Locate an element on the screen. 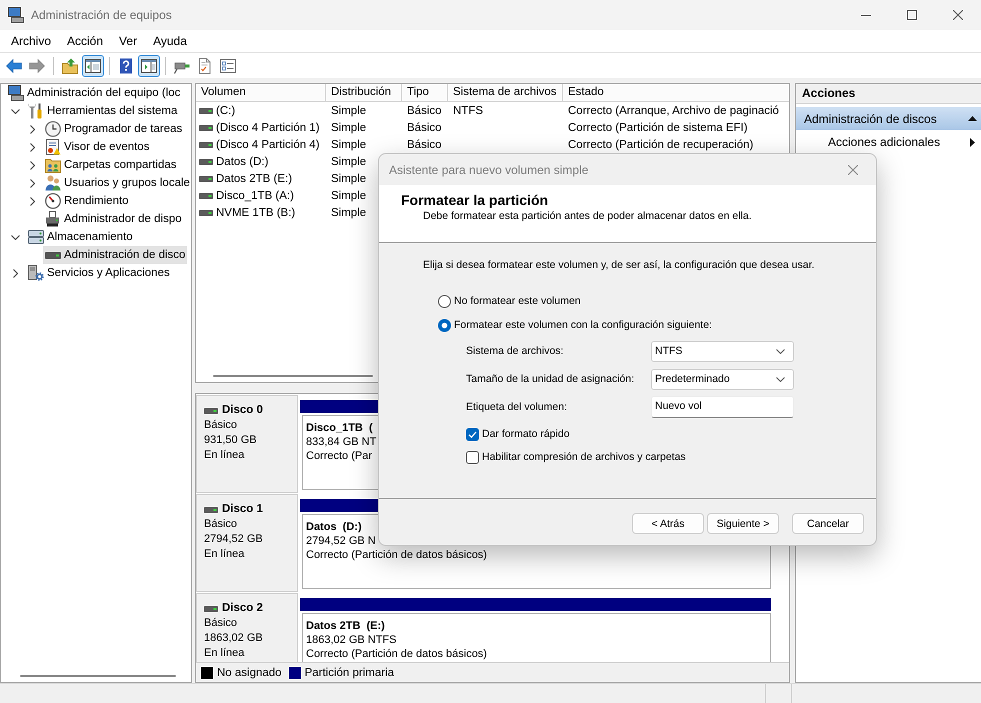 The width and height of the screenshot is (981, 703). column-header: Sistema de archivos is located at coordinates (505, 92).